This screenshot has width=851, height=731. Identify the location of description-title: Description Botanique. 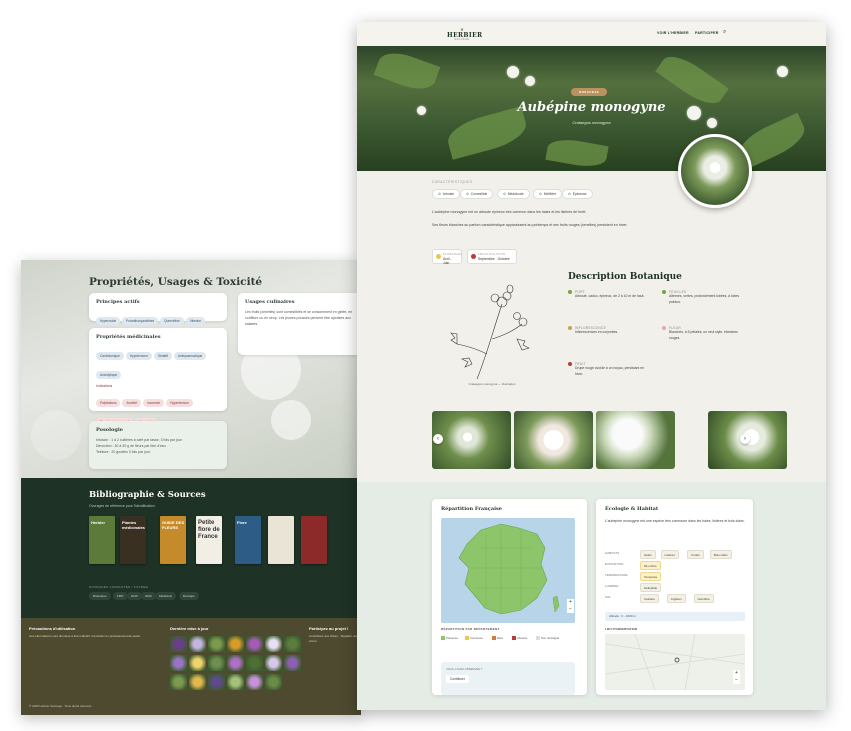
(625, 277).